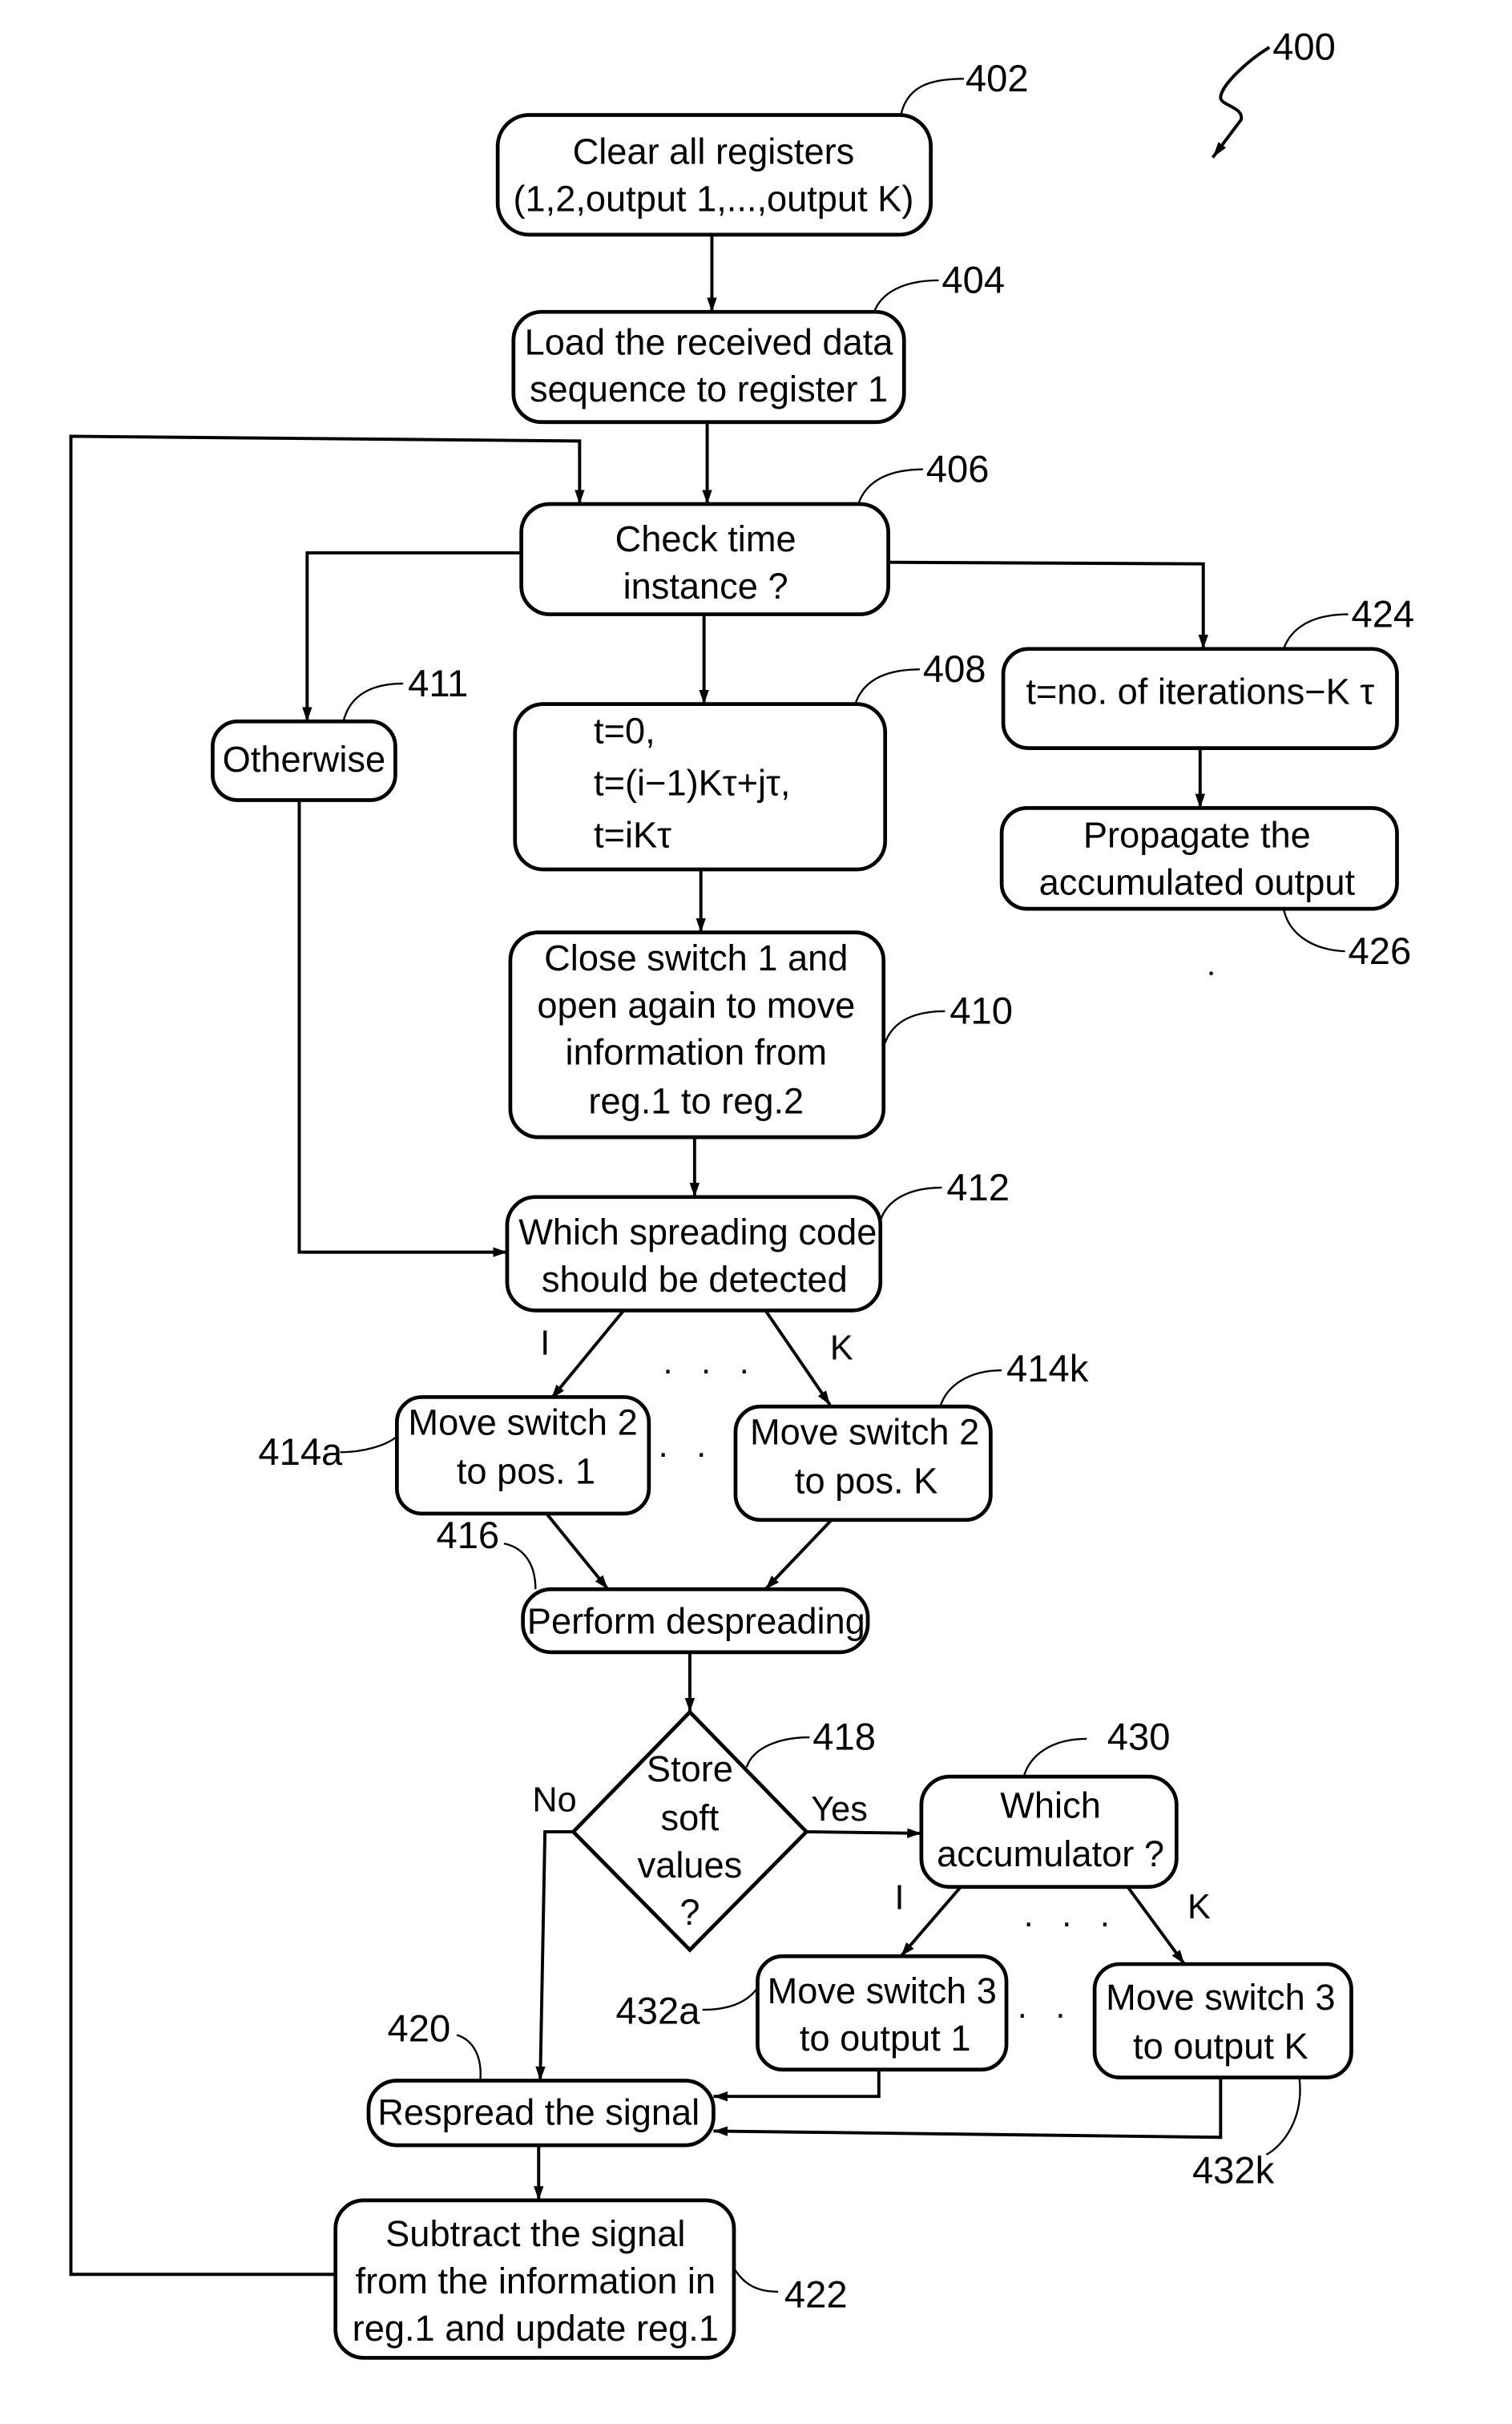  I want to click on svg-text: Load the received data, so click(709, 341).